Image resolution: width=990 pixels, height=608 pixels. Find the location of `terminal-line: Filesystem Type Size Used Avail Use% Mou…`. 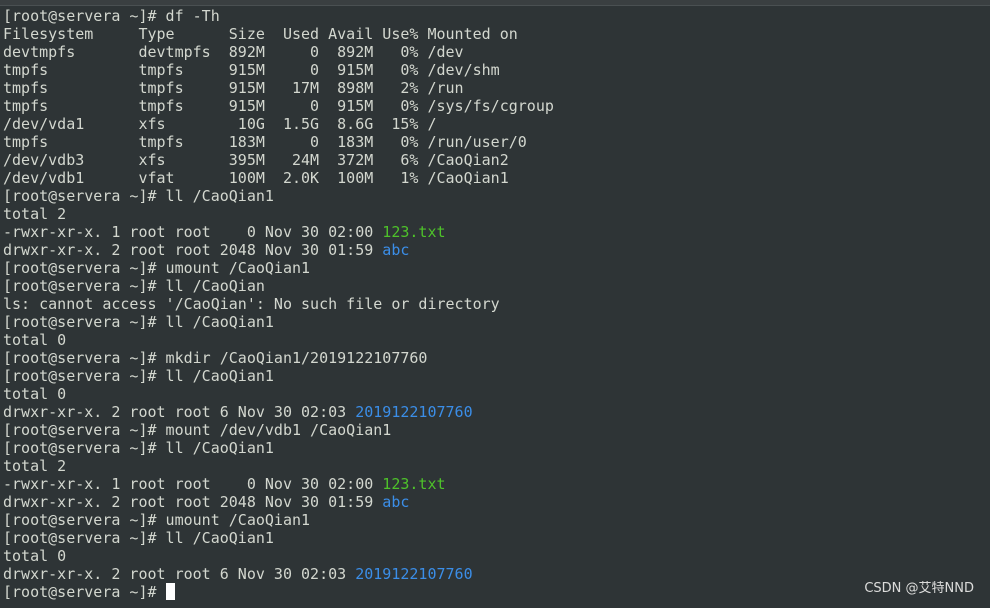

terminal-line: Filesystem Type Size Used Avail Use% Mou… is located at coordinates (260, 34).